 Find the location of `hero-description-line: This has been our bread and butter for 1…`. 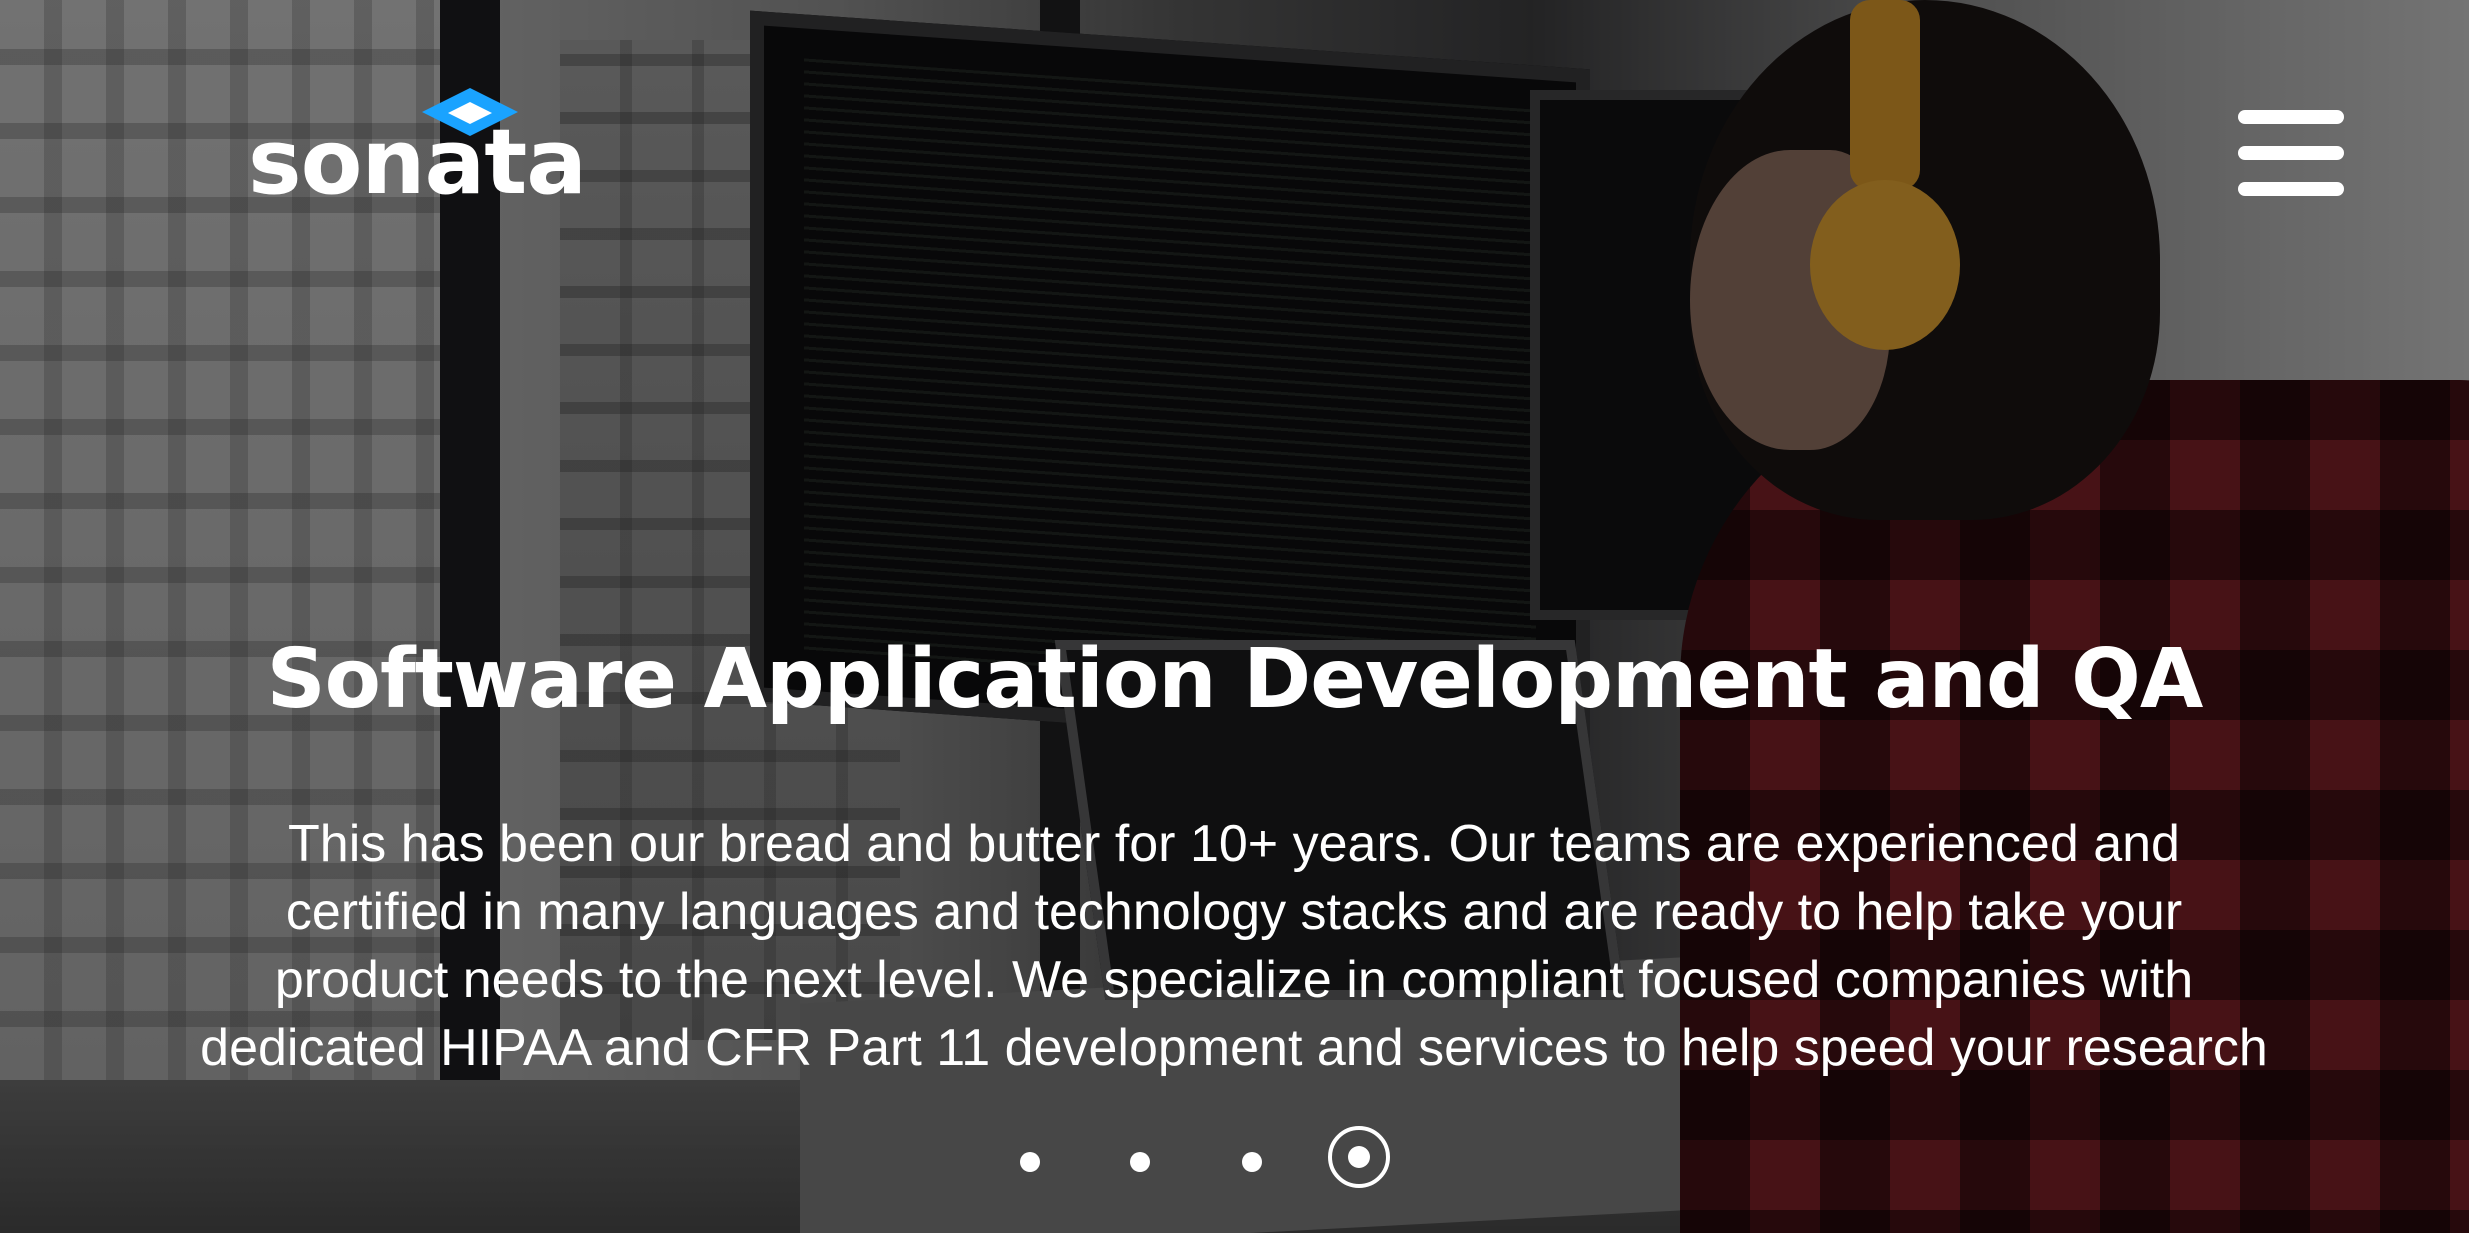

hero-description-line: This has been our bread and butter for 1… is located at coordinates (1234, 844).